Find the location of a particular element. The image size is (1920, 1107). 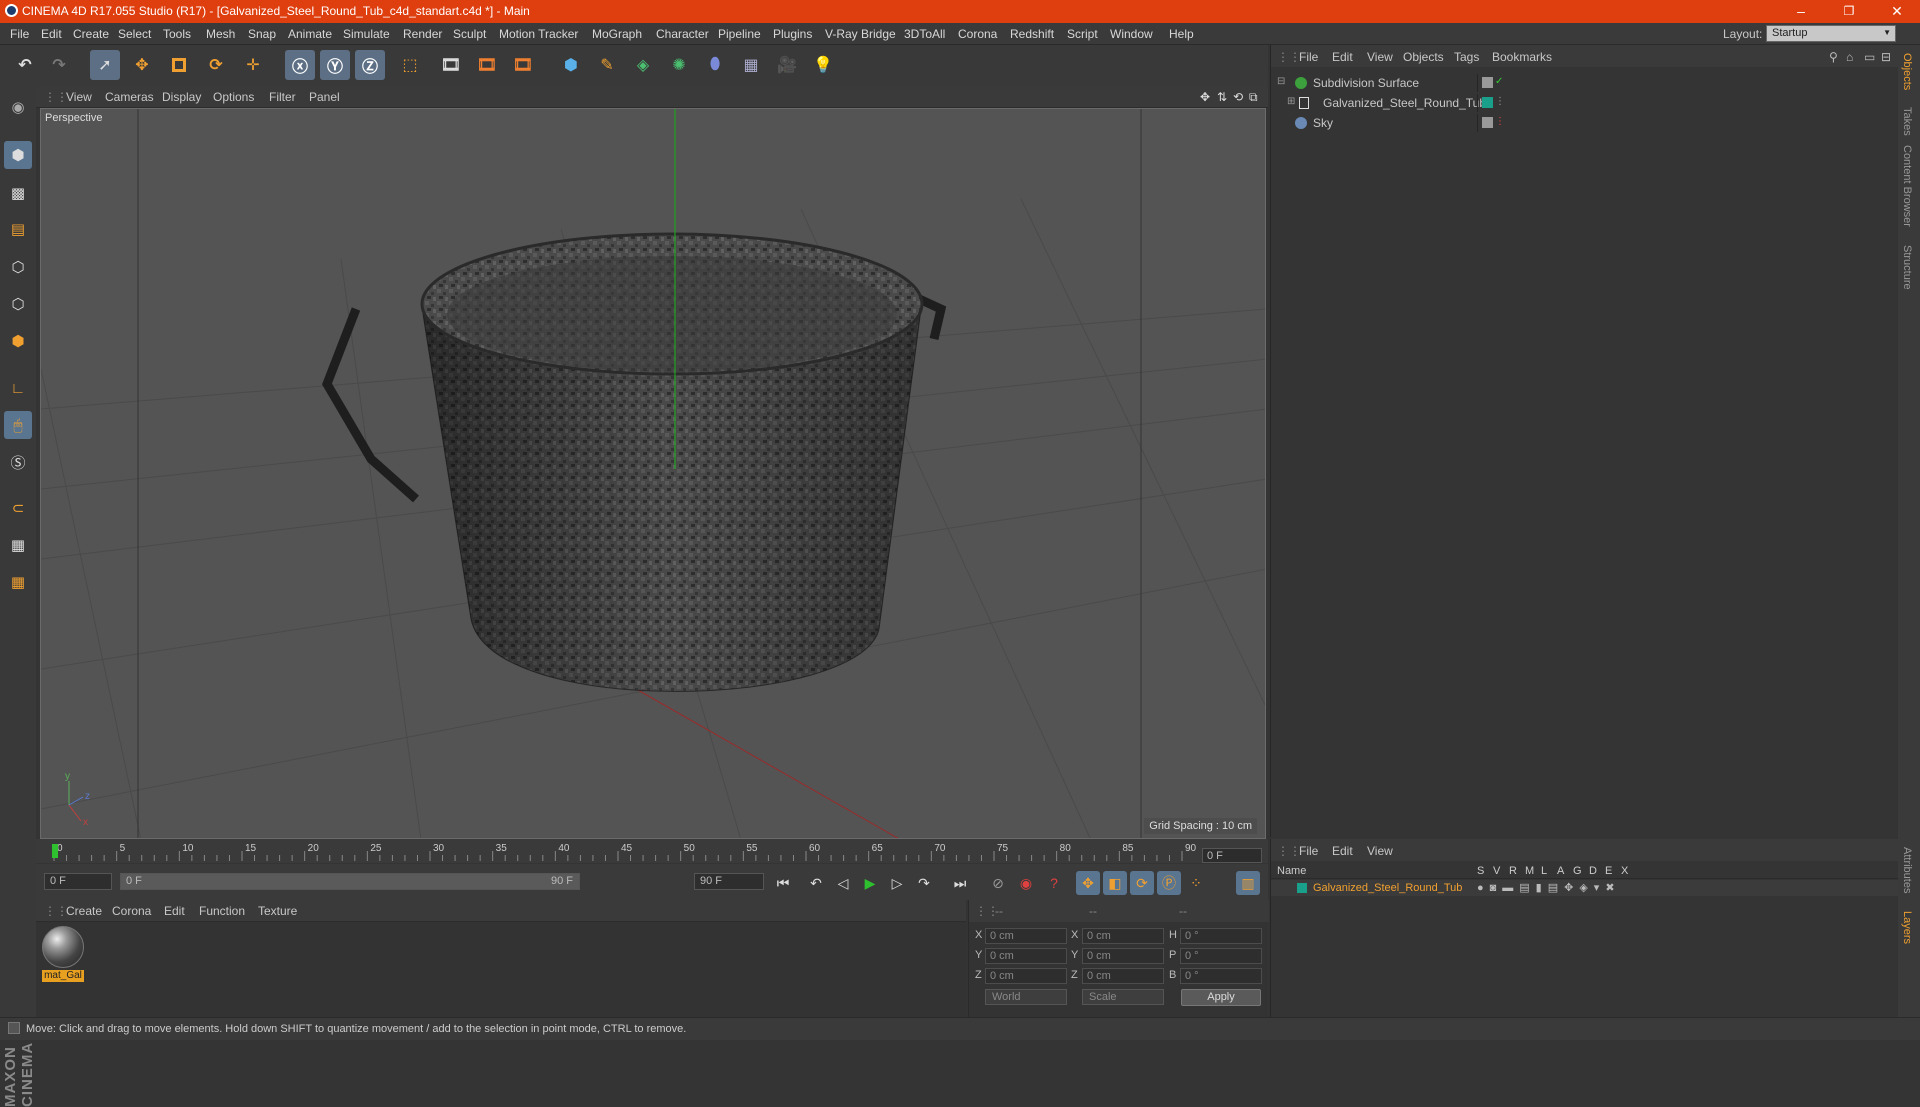

menu-sculpt: Sculpt is located at coordinates (469, 34).